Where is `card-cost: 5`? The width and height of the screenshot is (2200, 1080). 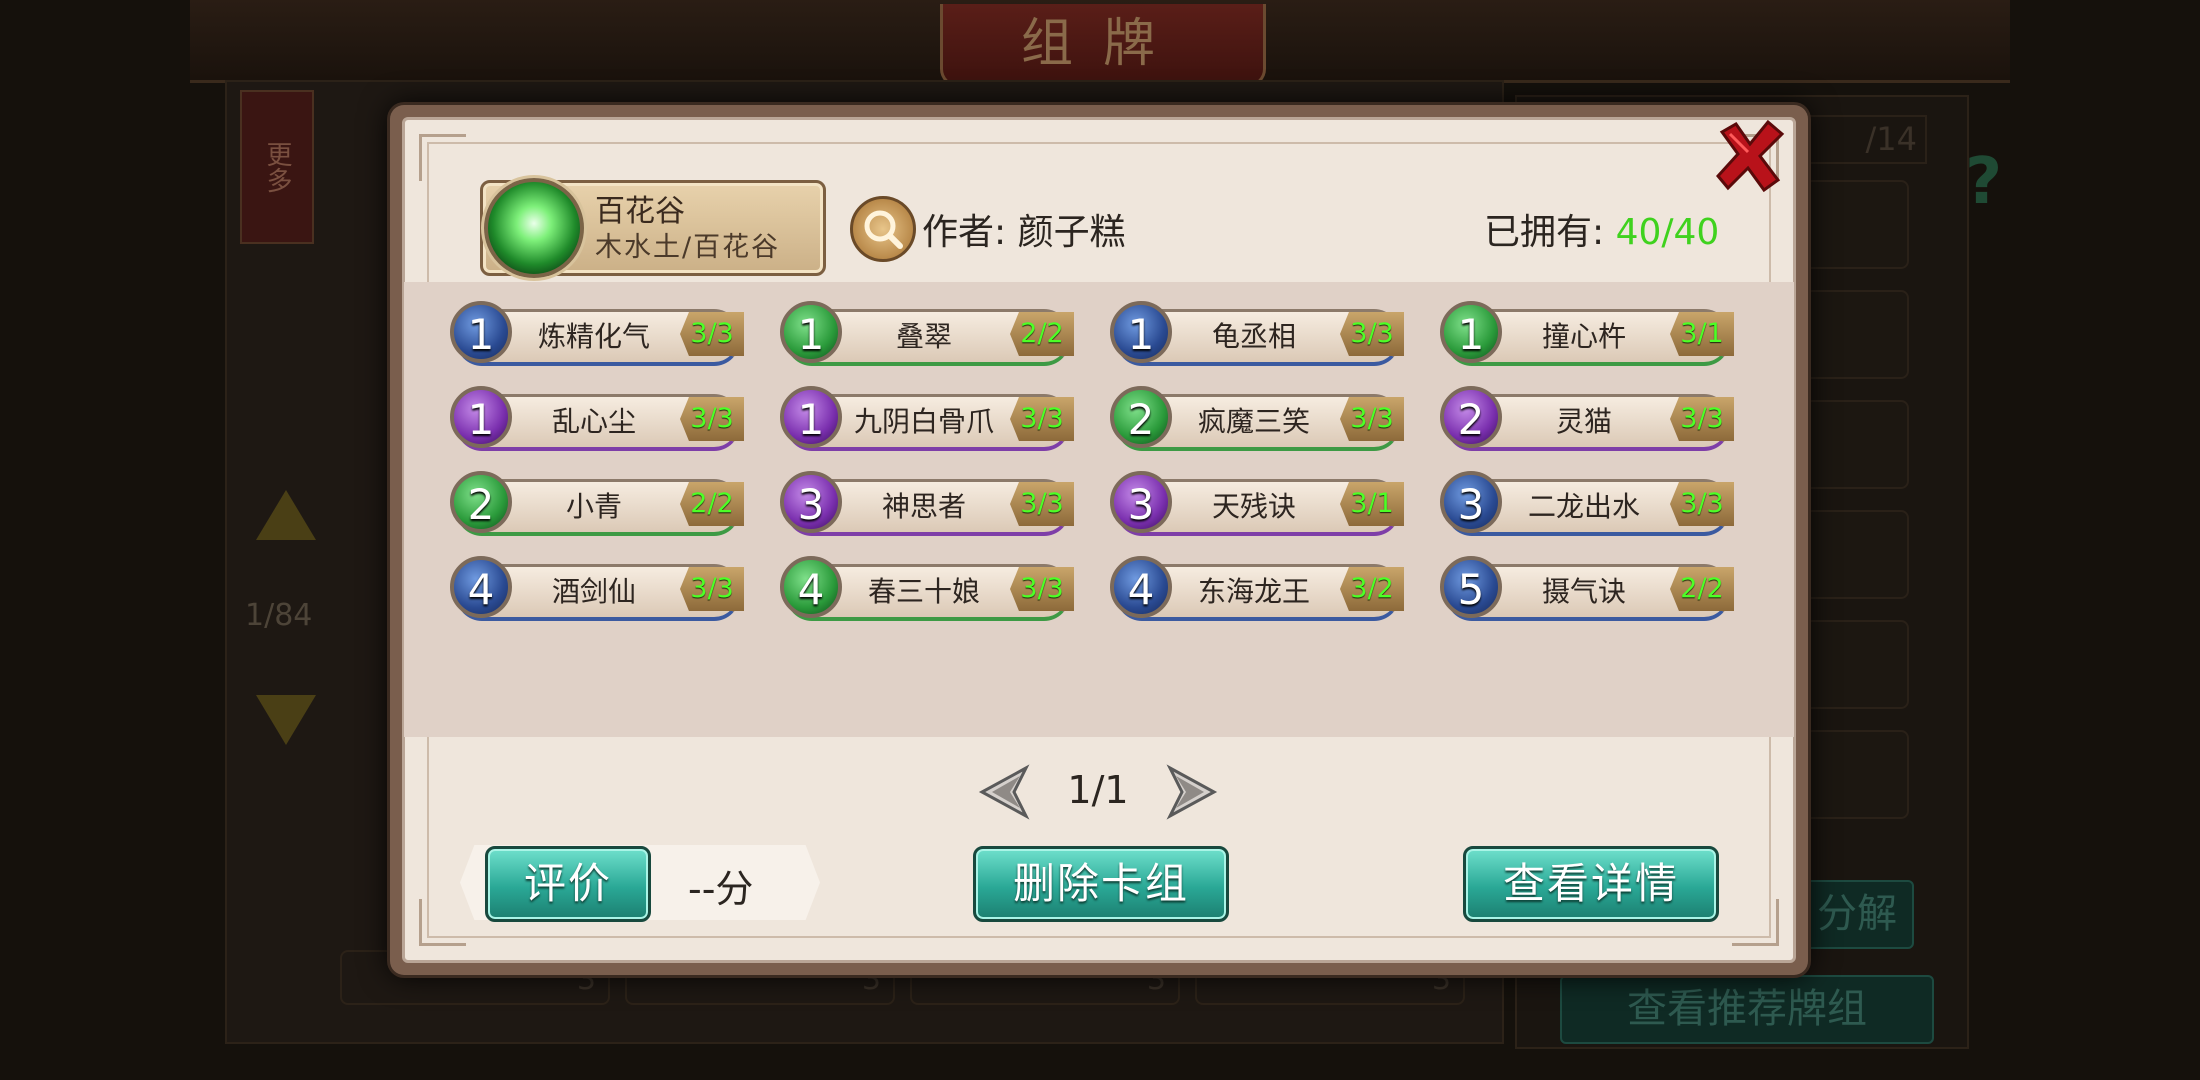 card-cost: 5 is located at coordinates (1471, 587).